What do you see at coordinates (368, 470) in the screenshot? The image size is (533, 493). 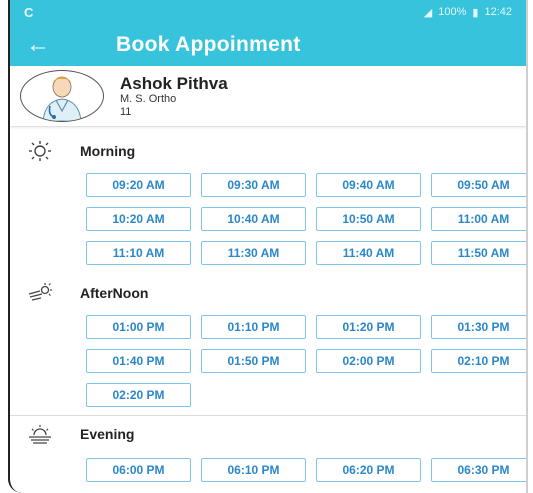 I see `time-slot-button: 06:20 PM` at bounding box center [368, 470].